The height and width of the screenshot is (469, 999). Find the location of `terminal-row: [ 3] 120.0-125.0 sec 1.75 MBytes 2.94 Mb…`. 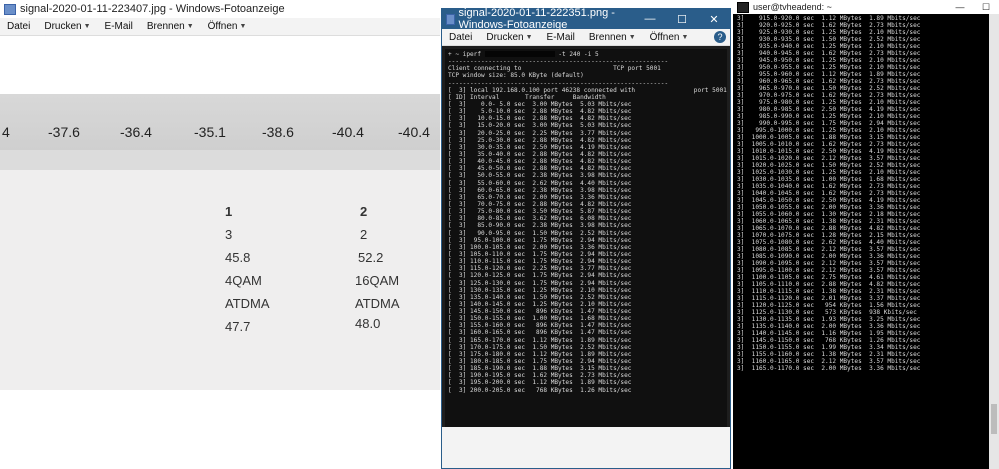

terminal-row: [ 3] 120.0-125.0 sec 1.75 MBytes 2.94 Mb… is located at coordinates (540, 276).